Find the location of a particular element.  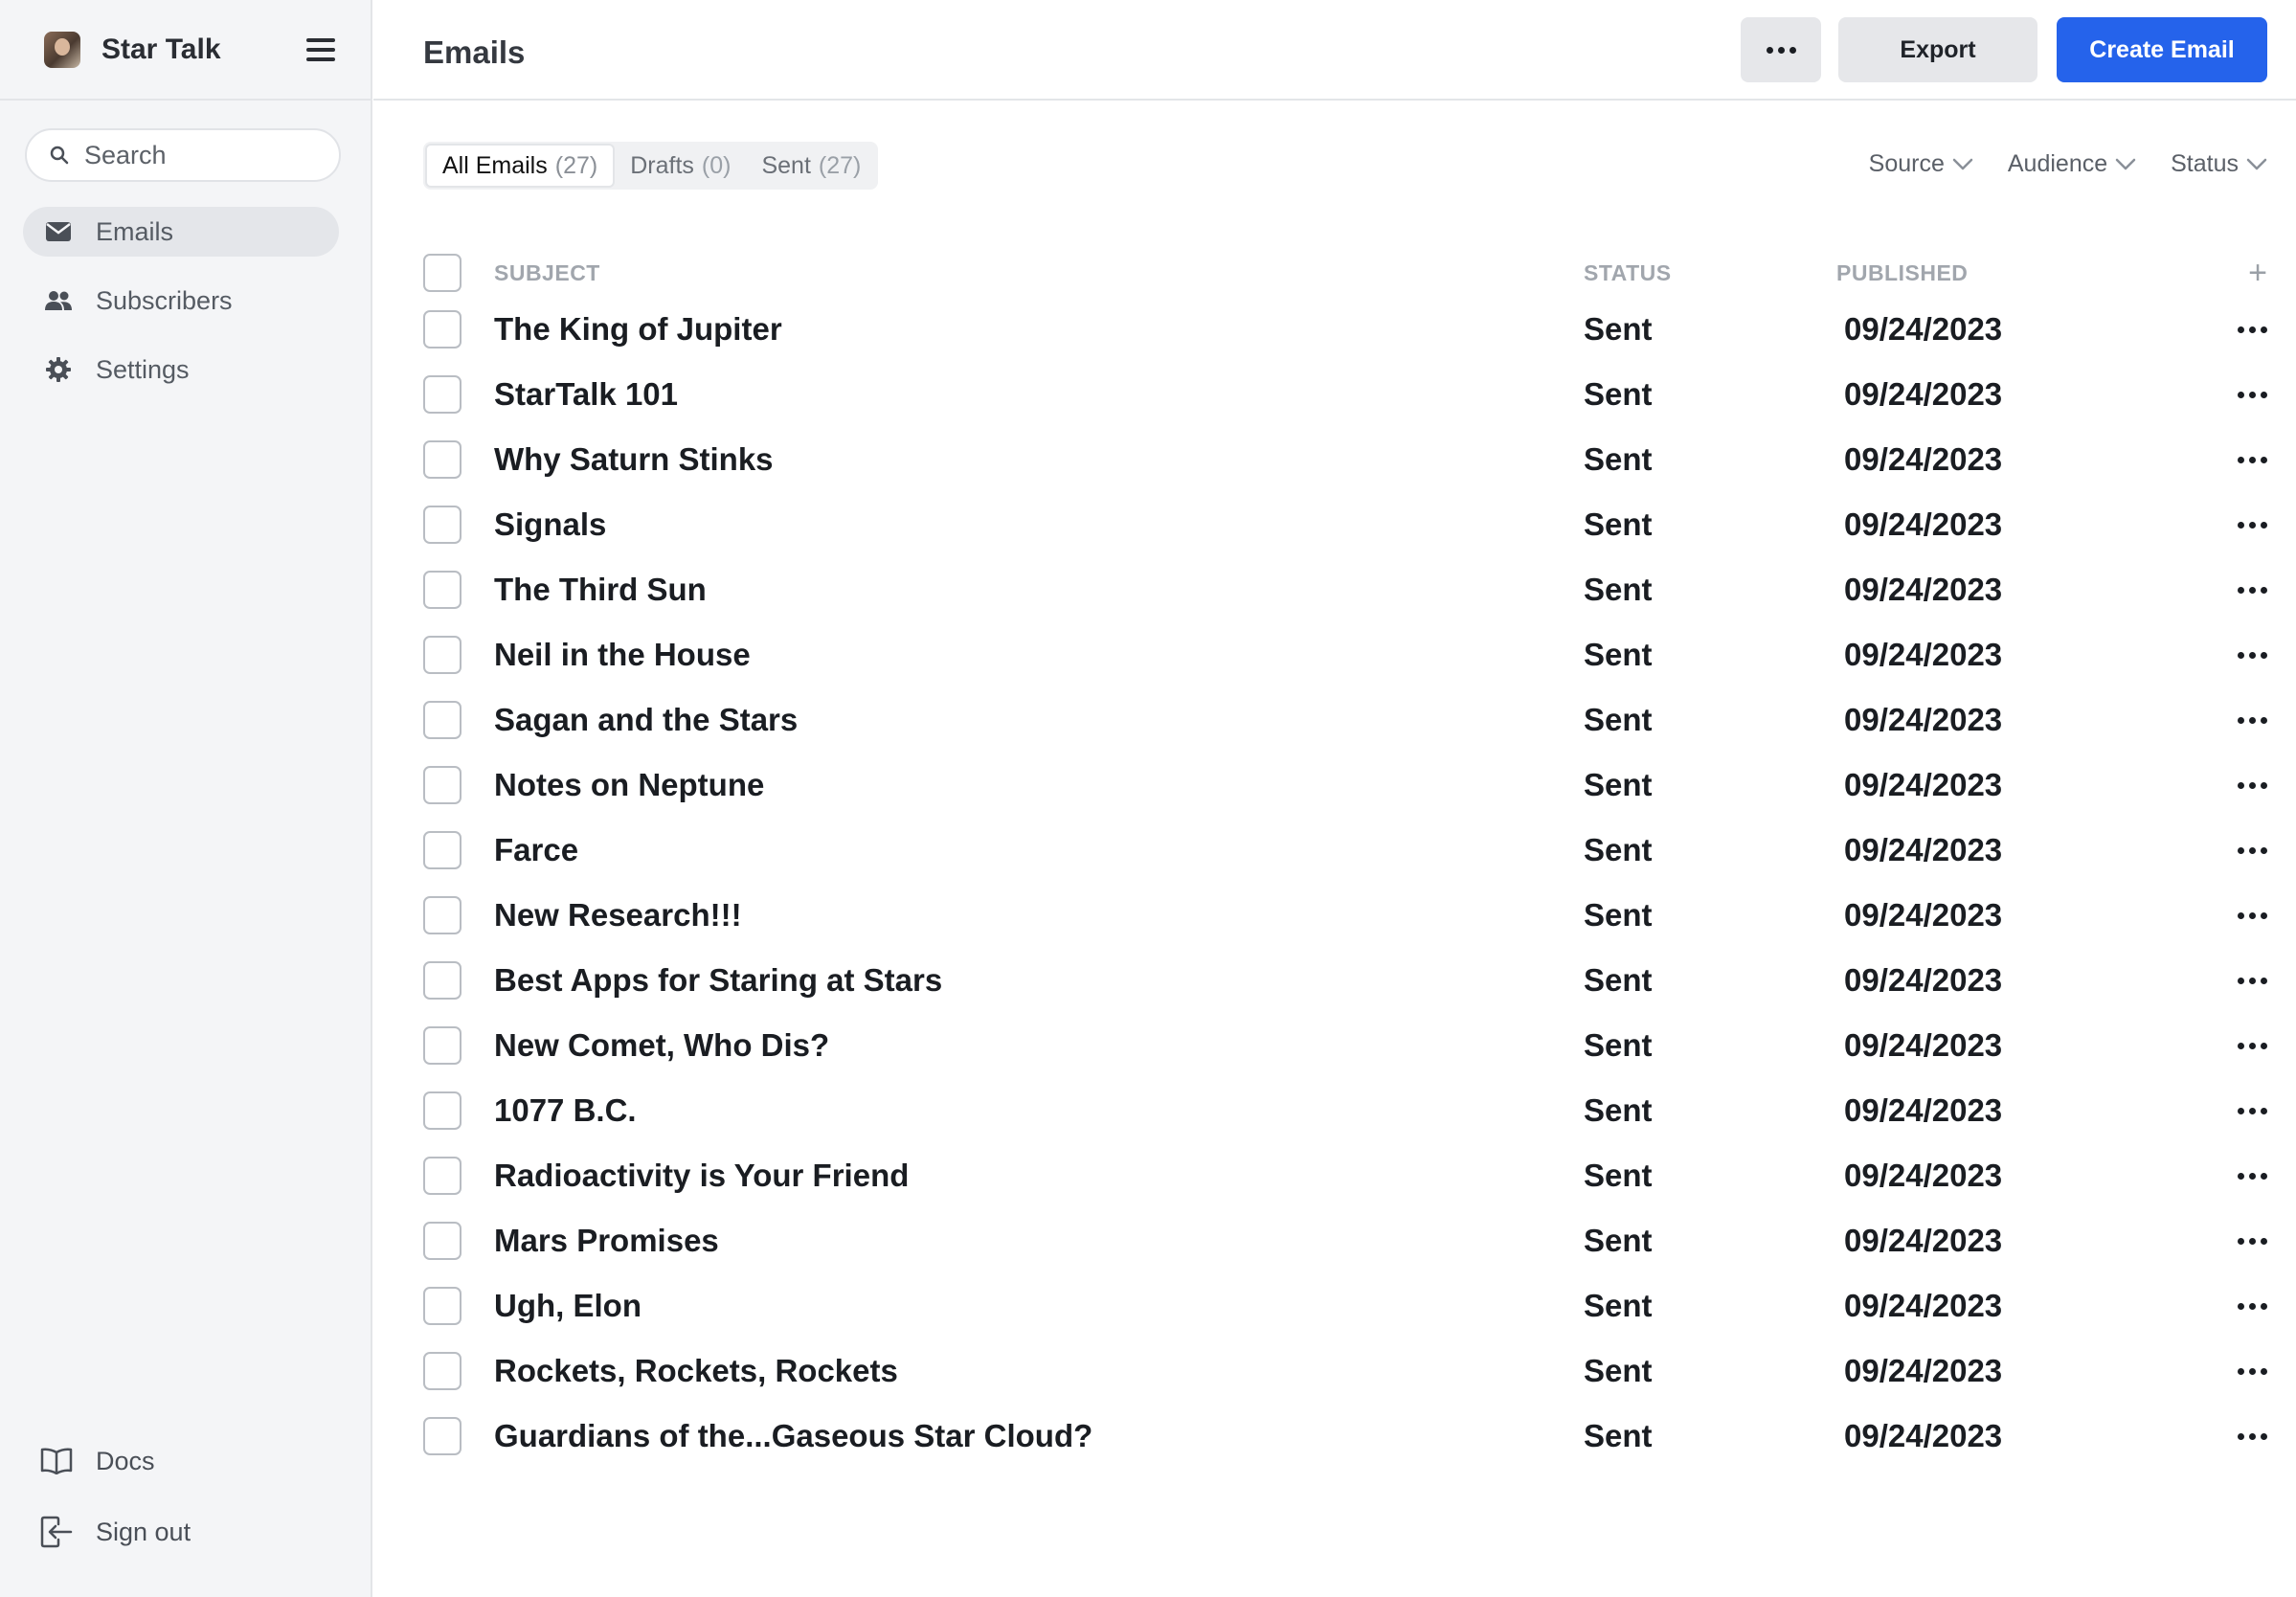

app-name: Star Talk is located at coordinates (161, 49).